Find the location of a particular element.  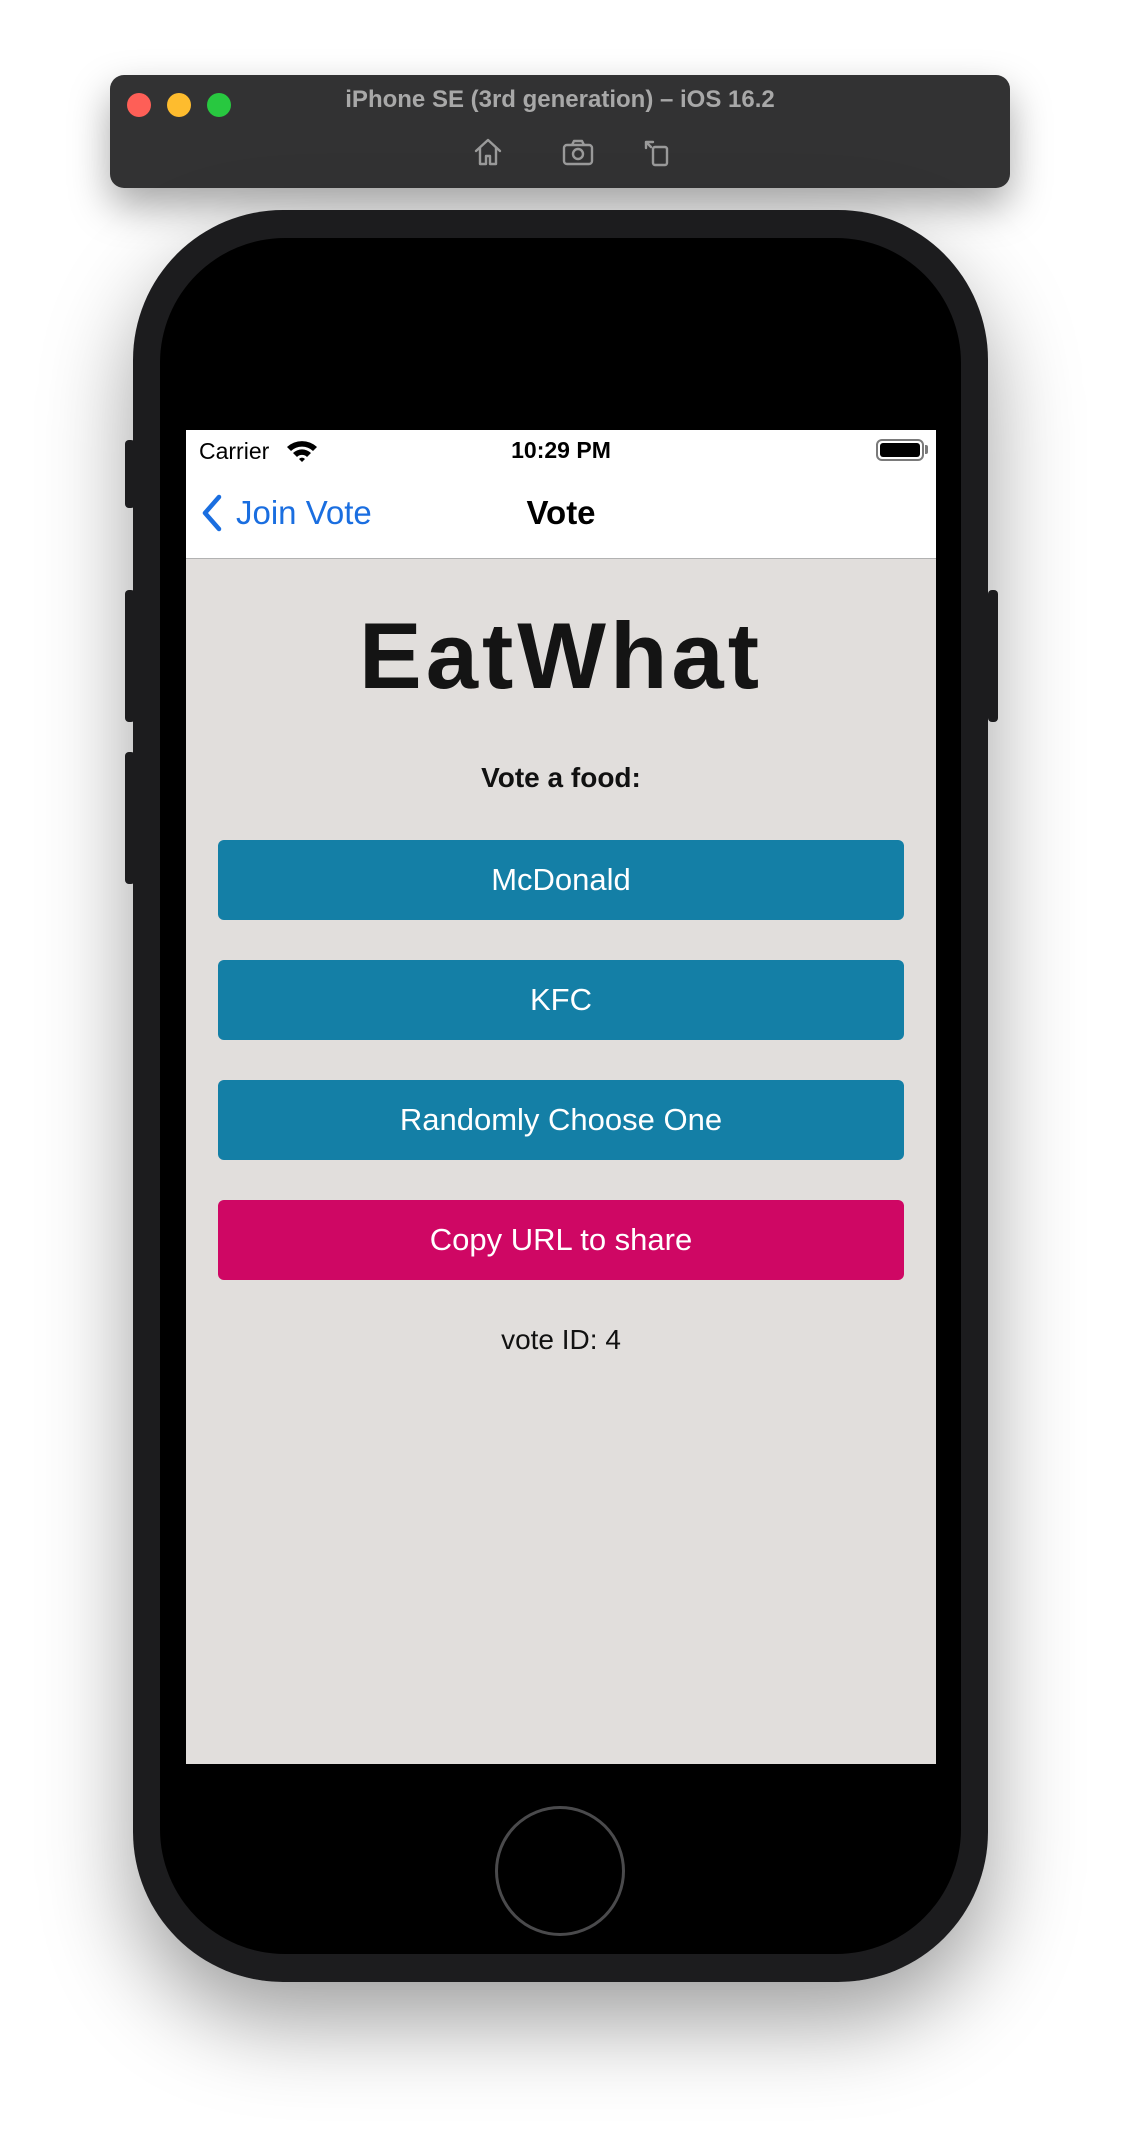

status-time: 10:29 PM is located at coordinates (561, 450).